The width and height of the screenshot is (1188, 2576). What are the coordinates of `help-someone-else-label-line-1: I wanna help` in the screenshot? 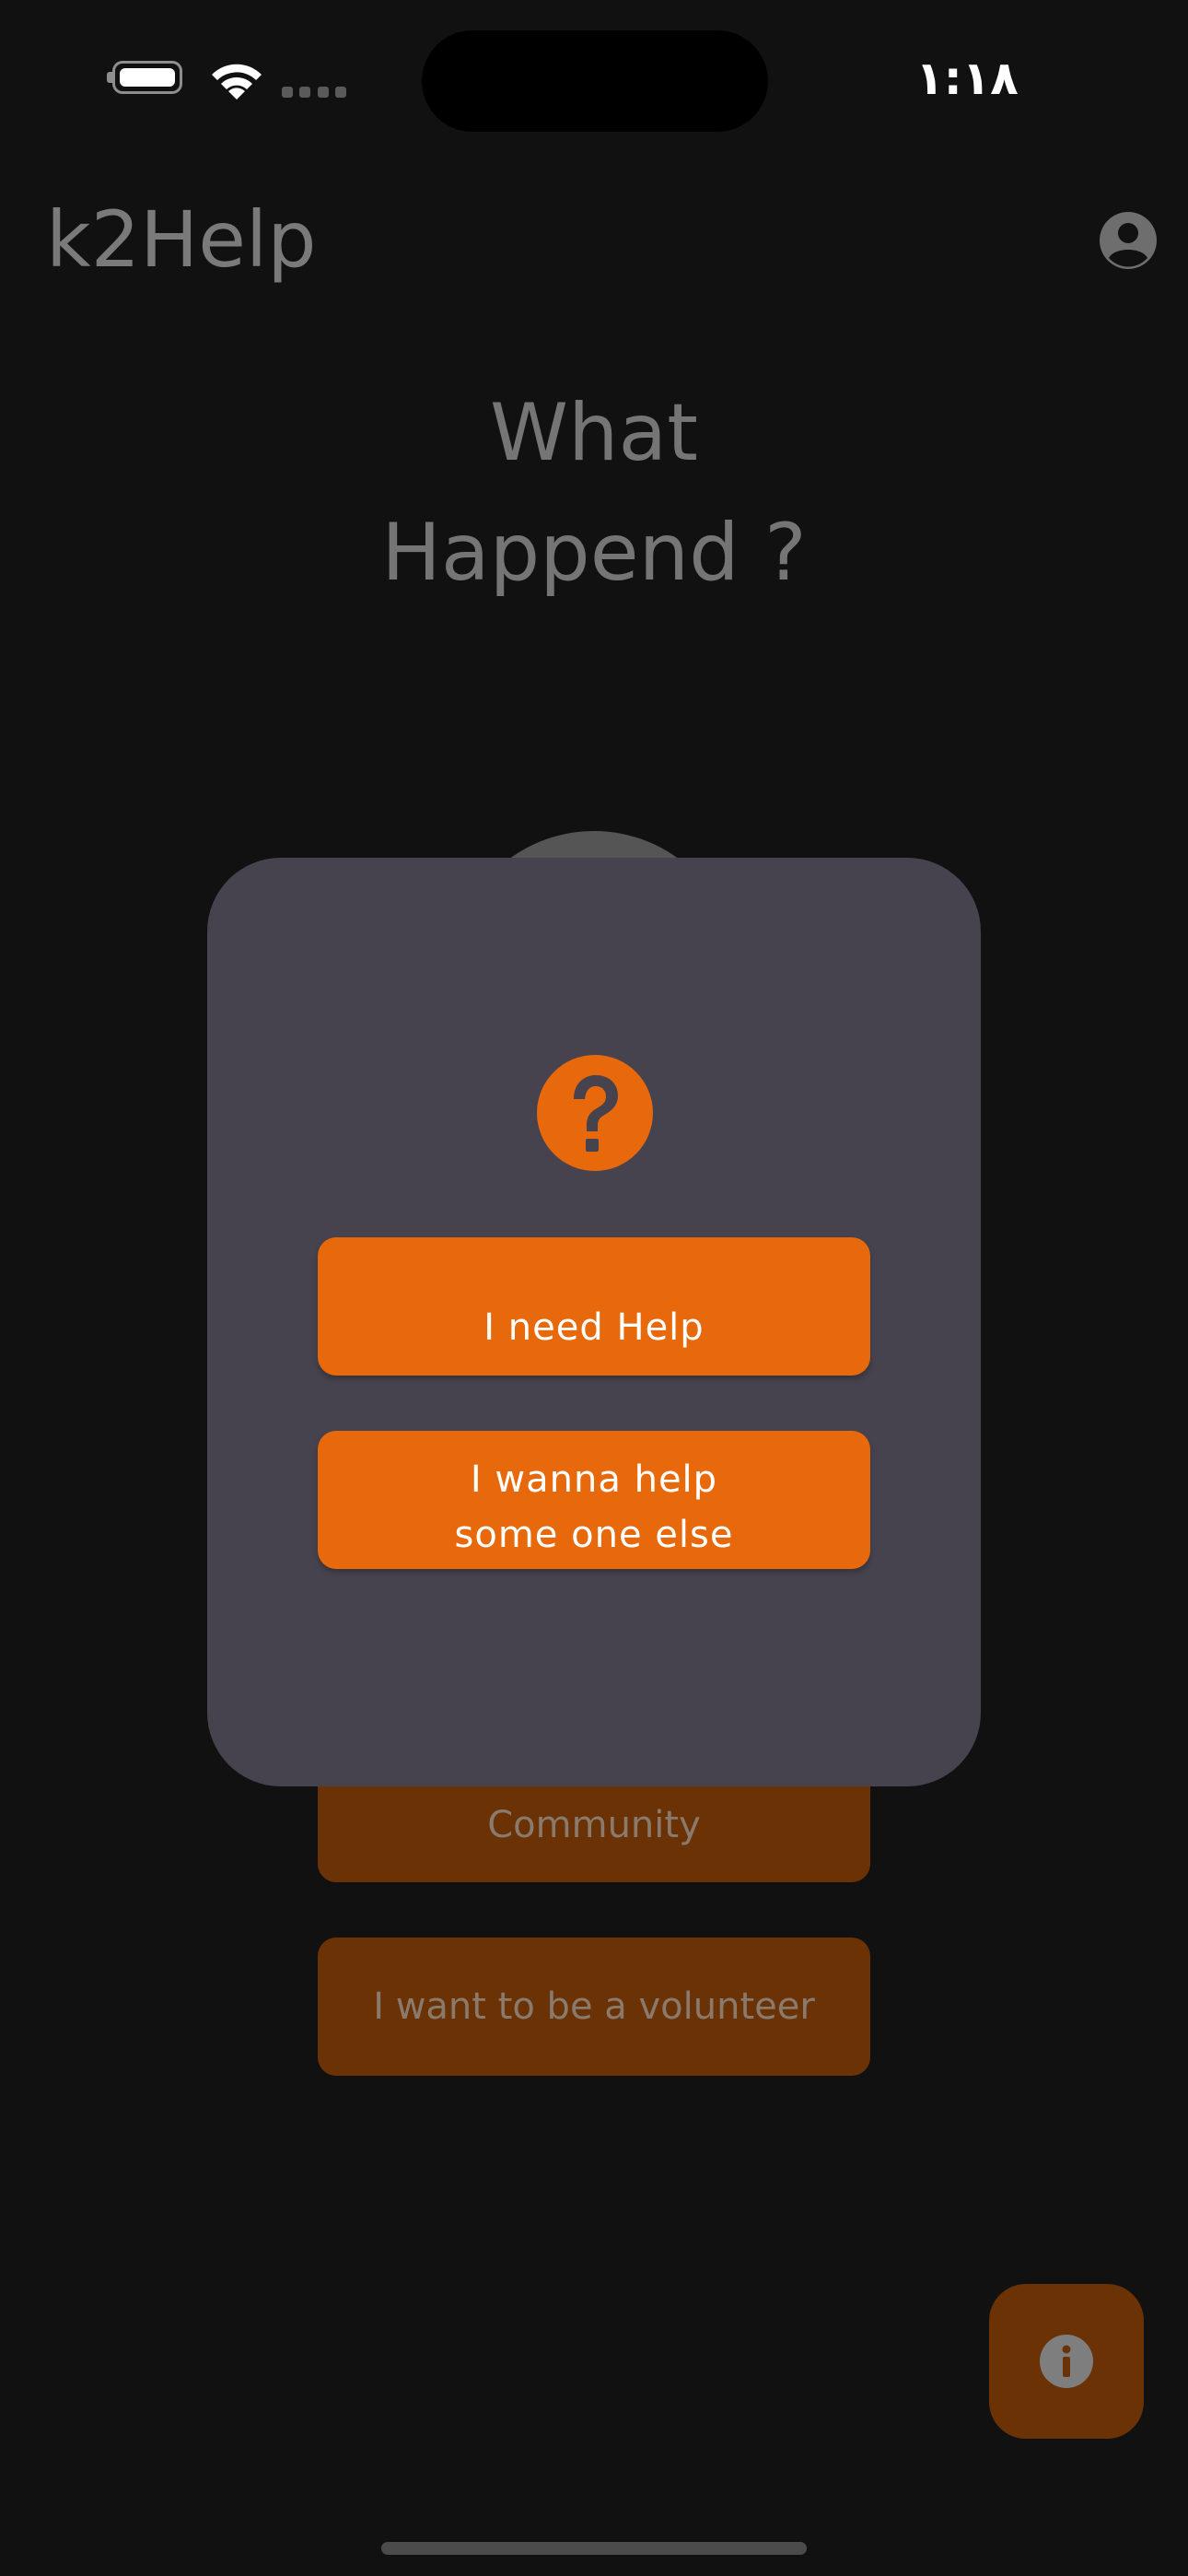 It's located at (594, 1479).